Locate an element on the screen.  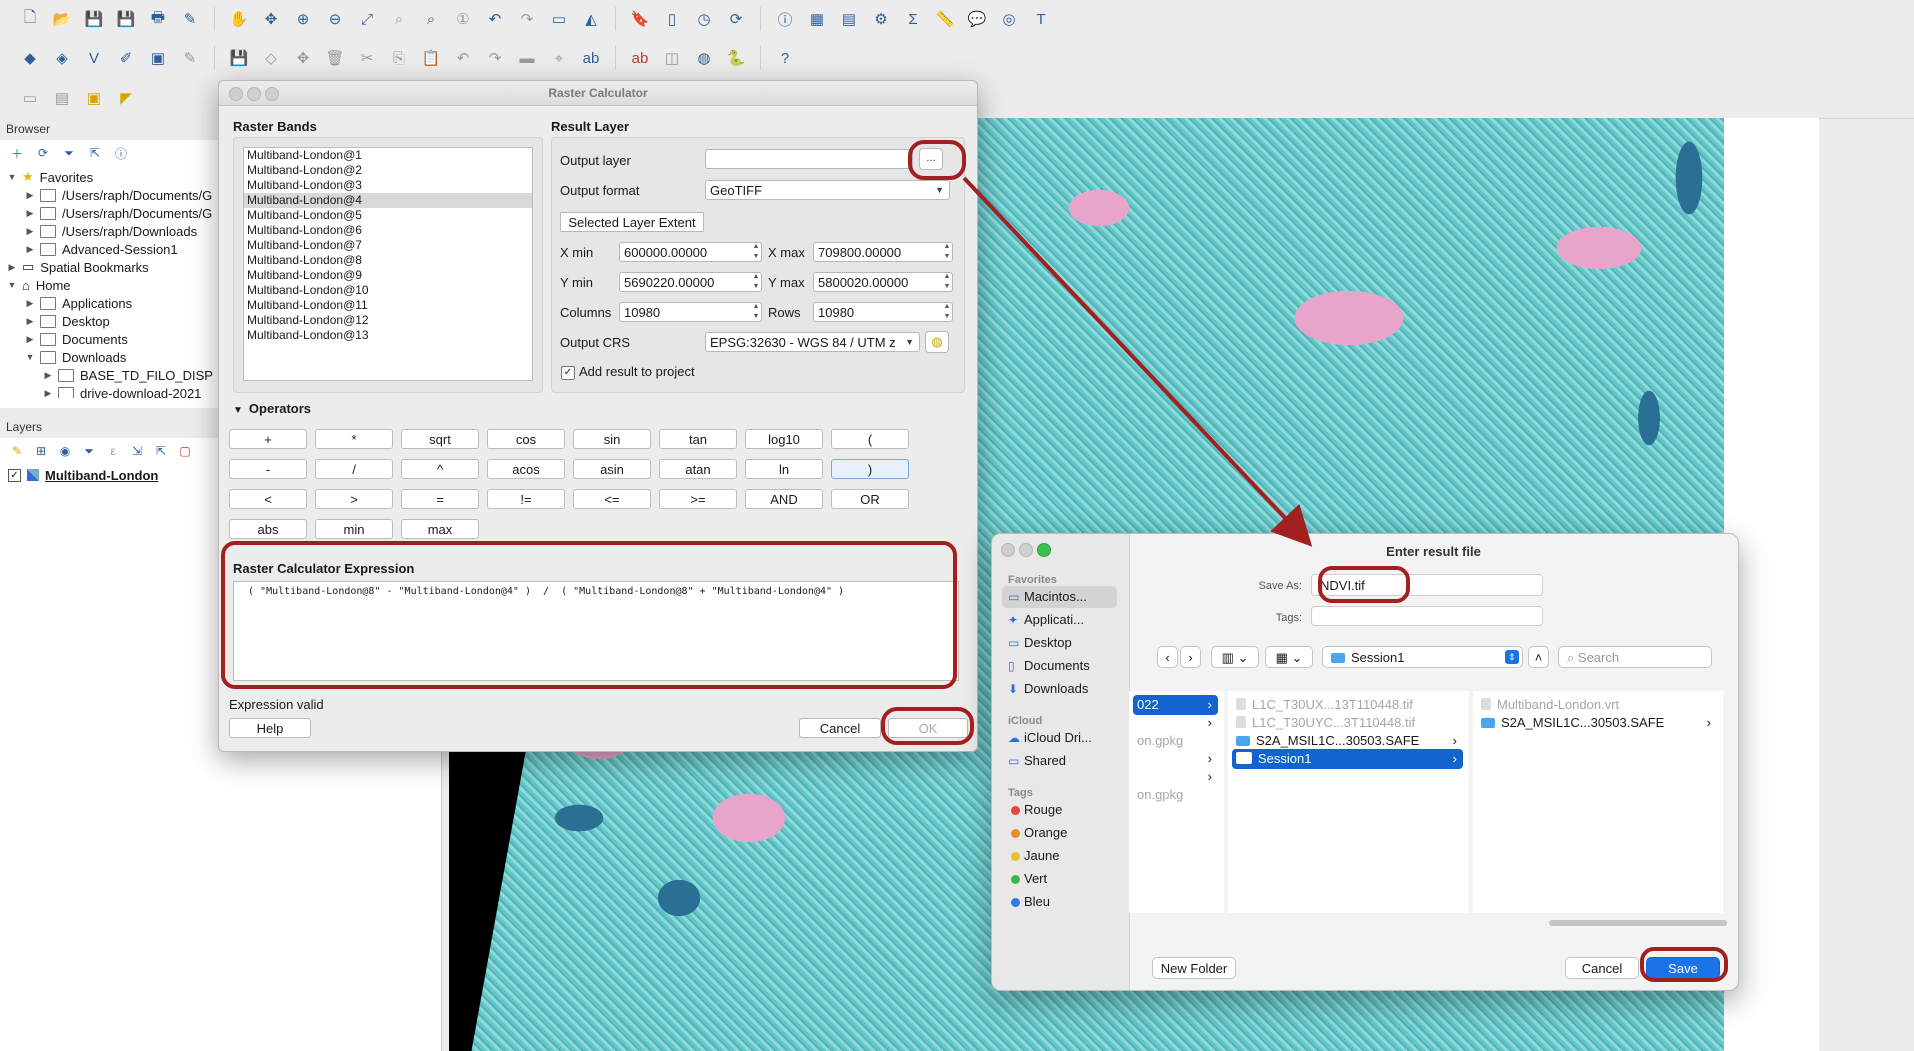
operator-button: + is located at coordinates (268, 439).